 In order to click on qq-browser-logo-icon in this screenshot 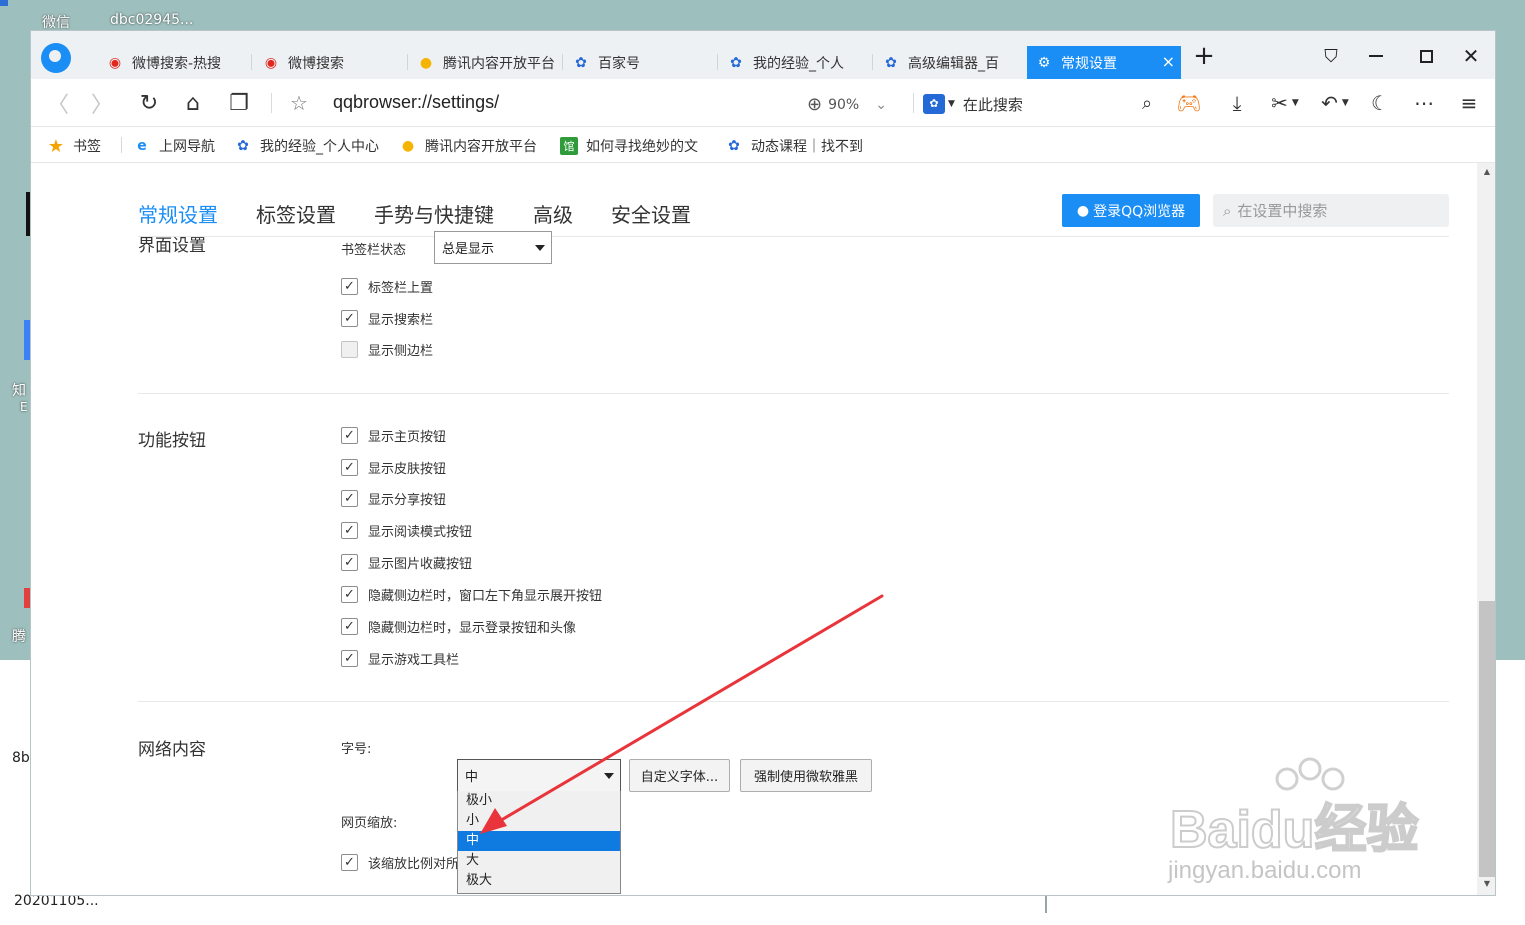, I will do `click(56, 58)`.